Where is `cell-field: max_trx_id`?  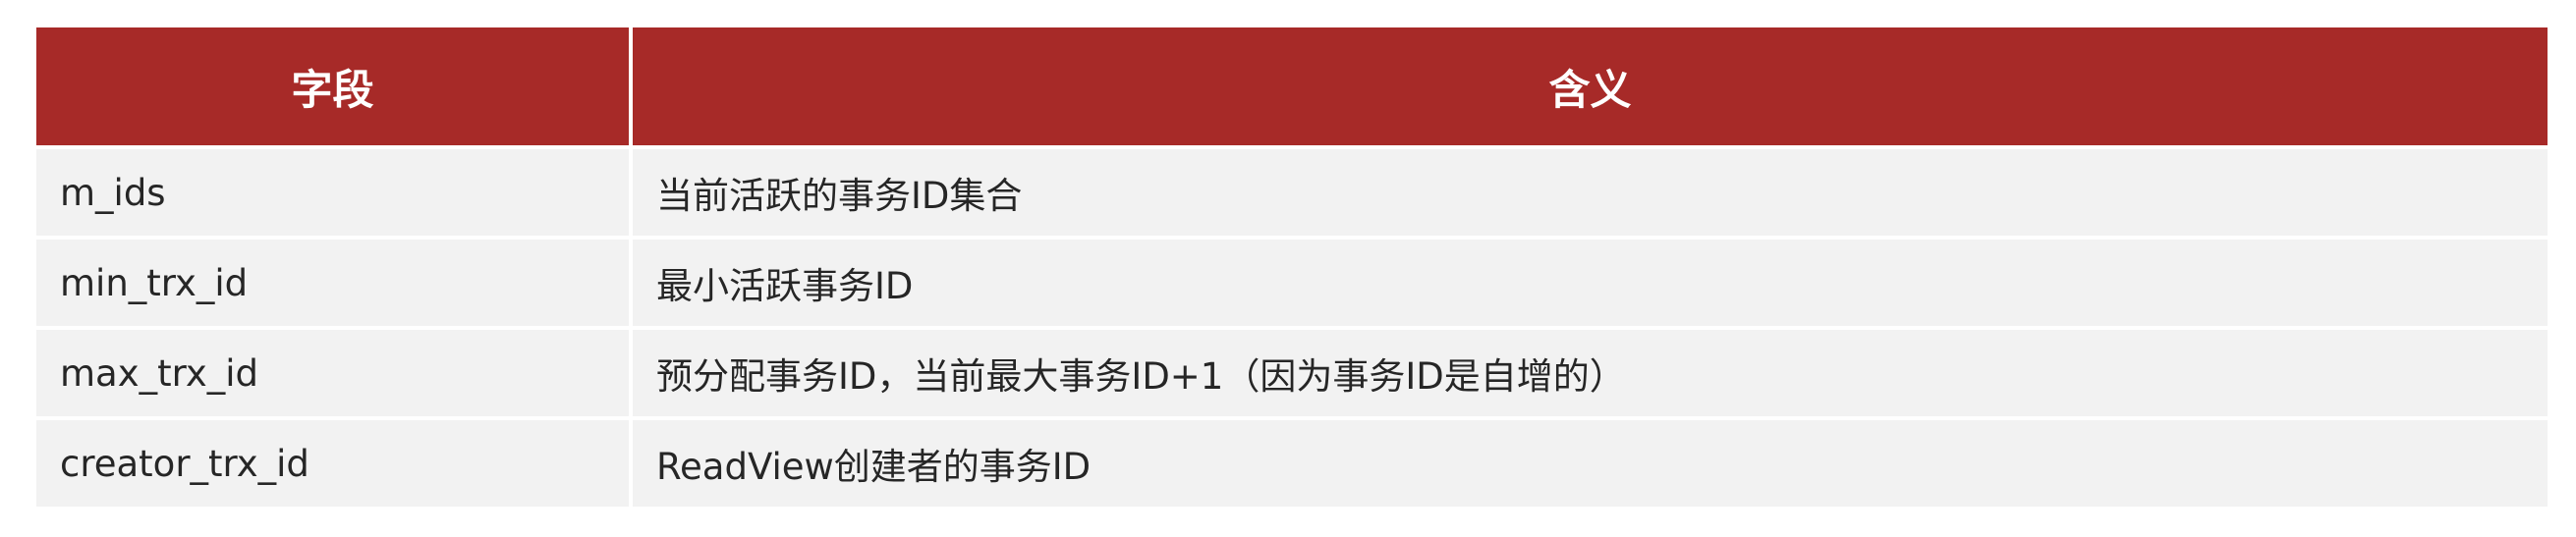 cell-field: max_trx_id is located at coordinates (334, 375).